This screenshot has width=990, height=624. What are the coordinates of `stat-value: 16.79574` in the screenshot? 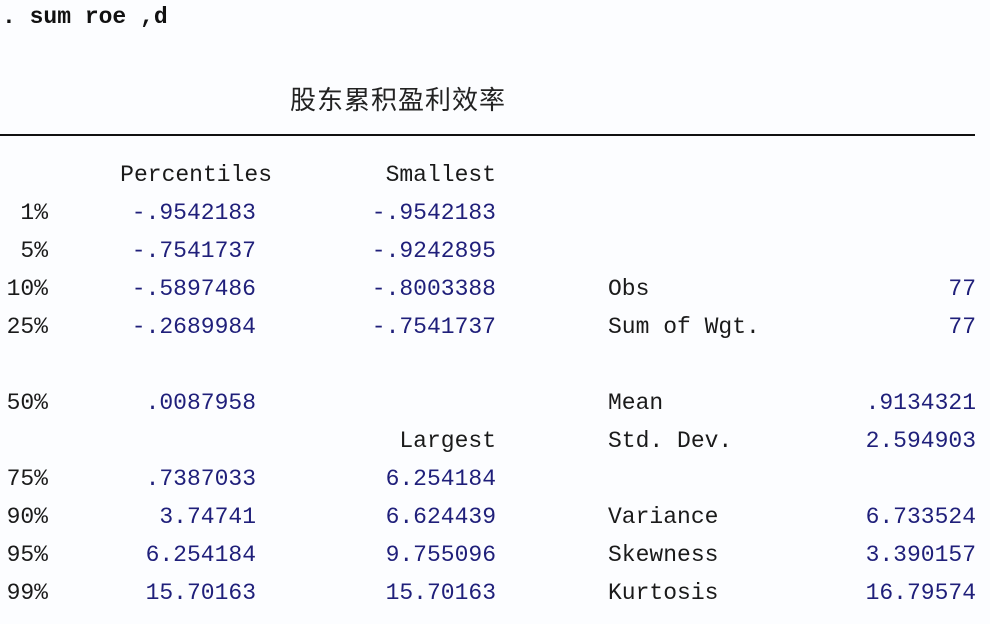 It's located at (920, 593).